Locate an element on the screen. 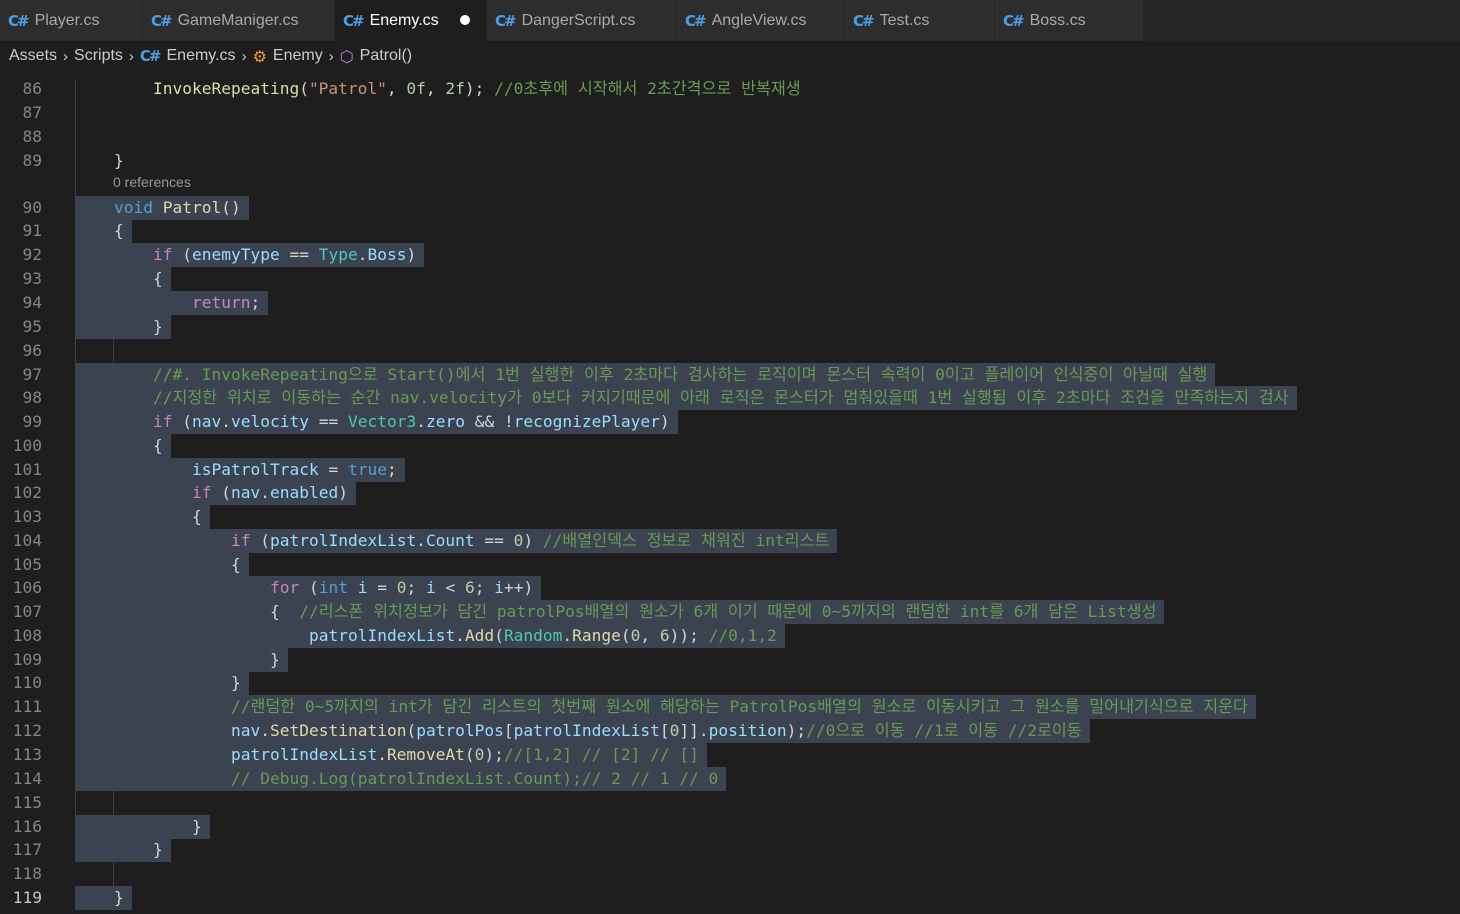 The height and width of the screenshot is (914, 1460). unsaved-changes-dot-icon is located at coordinates (465, 20).